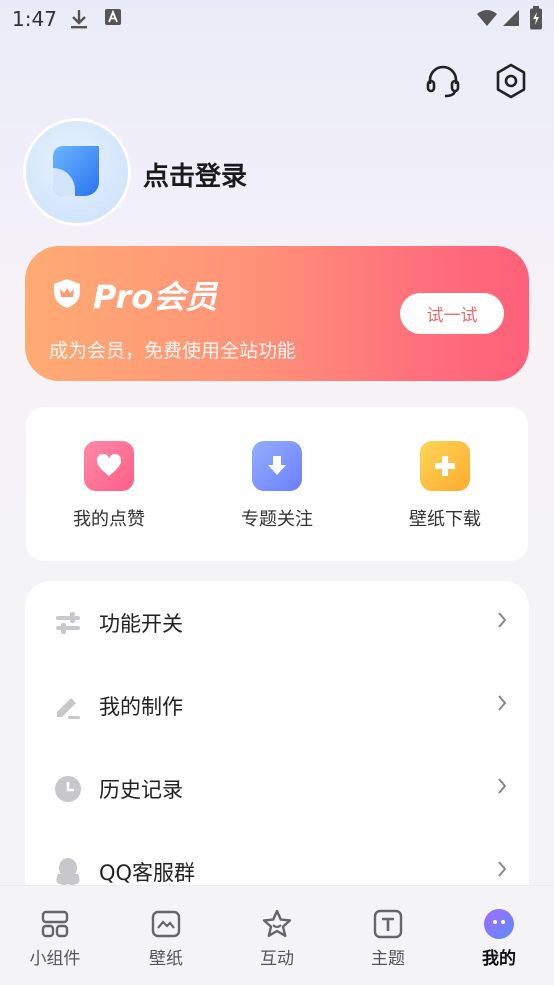 The height and width of the screenshot is (985, 554). What do you see at coordinates (166, 959) in the screenshot?
I see `tab-label: 壁纸` at bounding box center [166, 959].